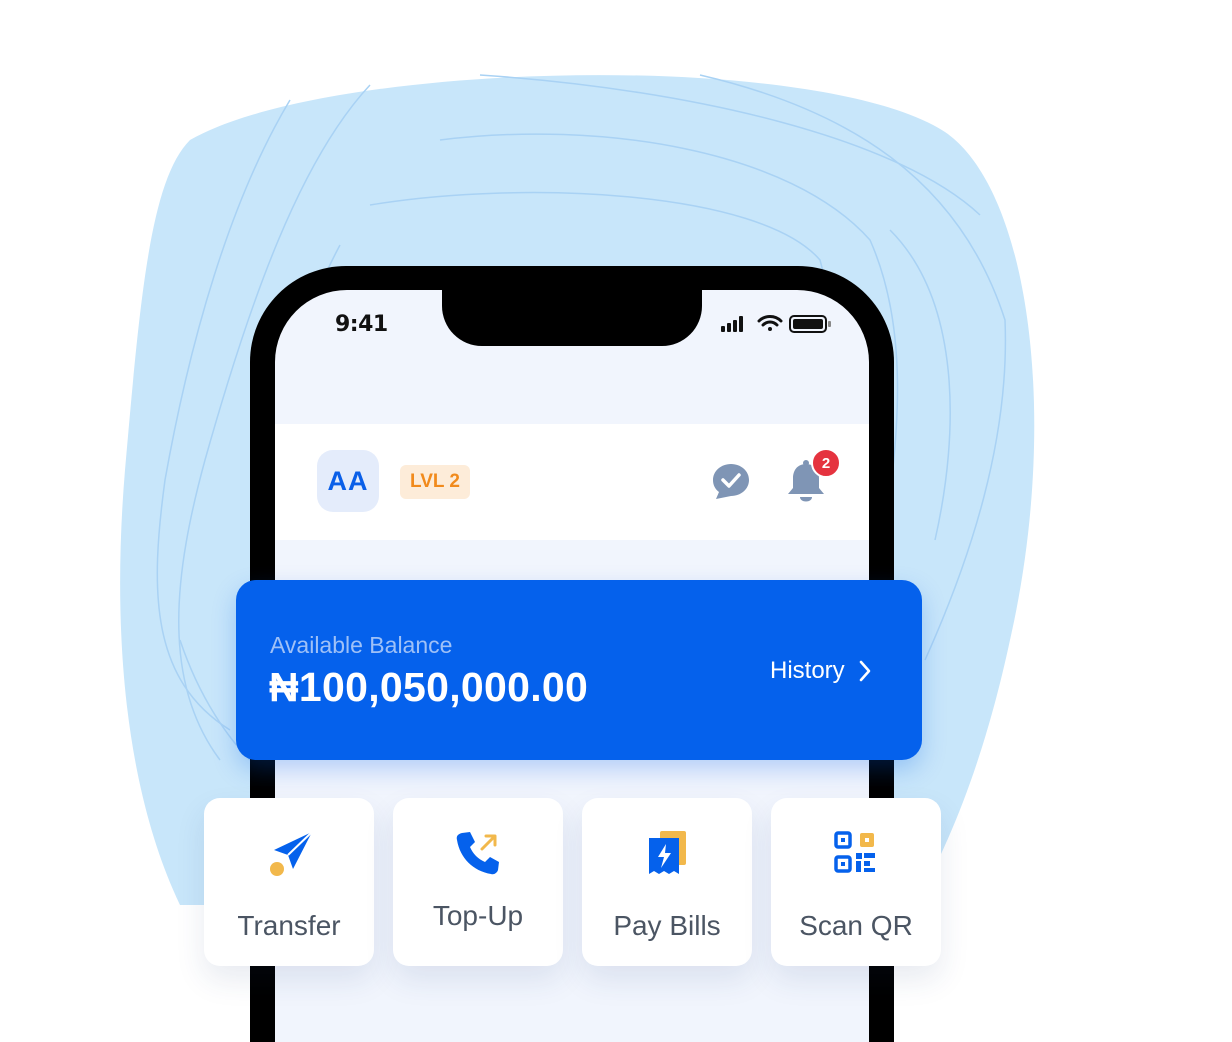 This screenshot has width=1232, height=1042. What do you see at coordinates (856, 925) in the screenshot?
I see `scan-qr-label: Scan QR` at bounding box center [856, 925].